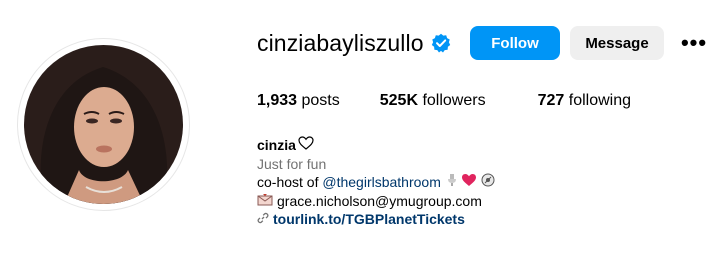 The image size is (720, 263). I want to click on display-name: cinzia, so click(276, 145).